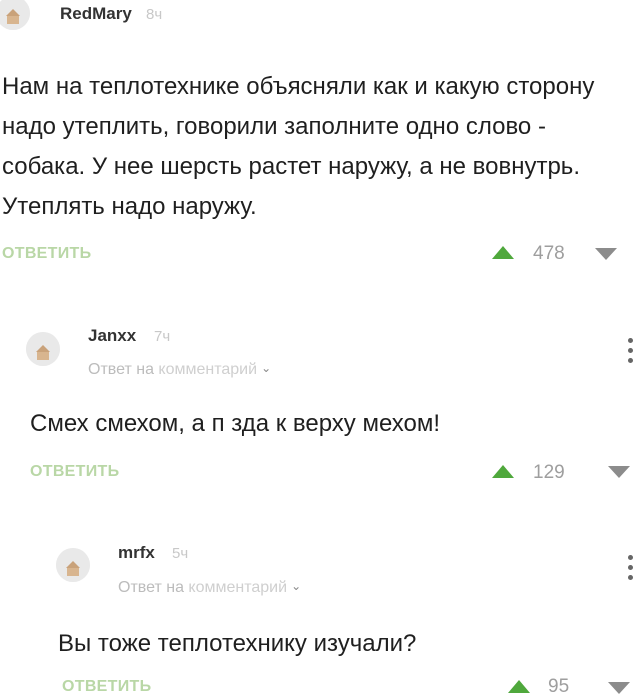 Image resolution: width=640 pixels, height=698 pixels. What do you see at coordinates (96, 14) in the screenshot?
I see `comment-author: RedMary` at bounding box center [96, 14].